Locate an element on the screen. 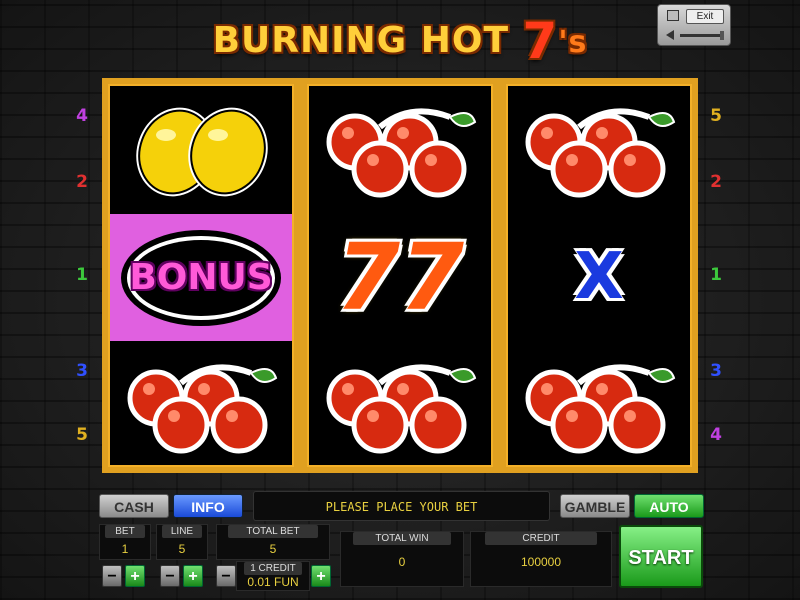  credit-label: CREDIT is located at coordinates (541, 538).